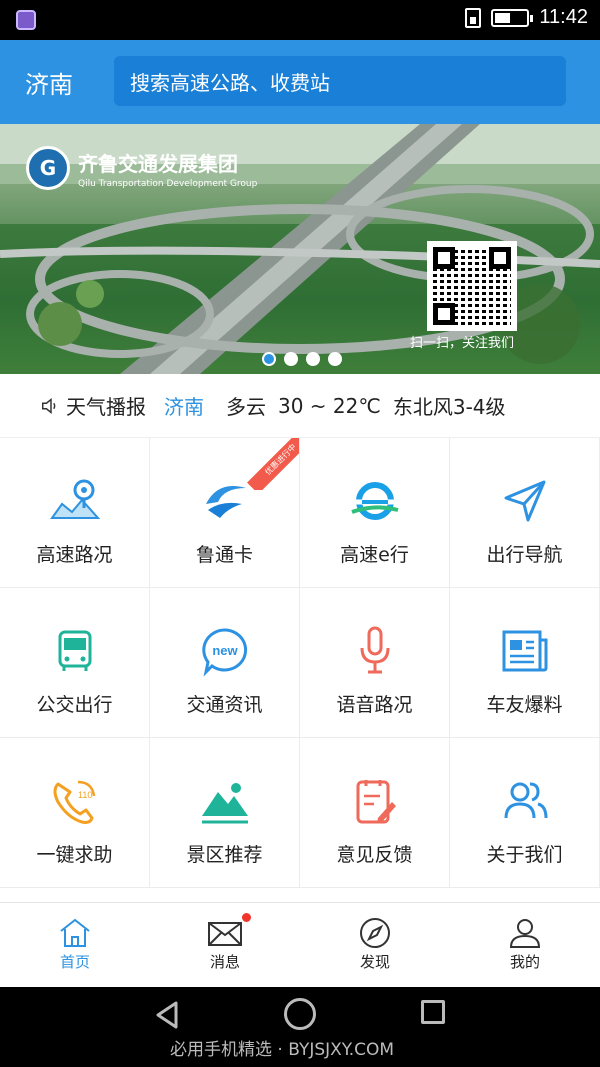 The width and height of the screenshot is (600, 1067). I want to click on search-placeholder: 搜索高速公路、收费站, so click(230, 82).